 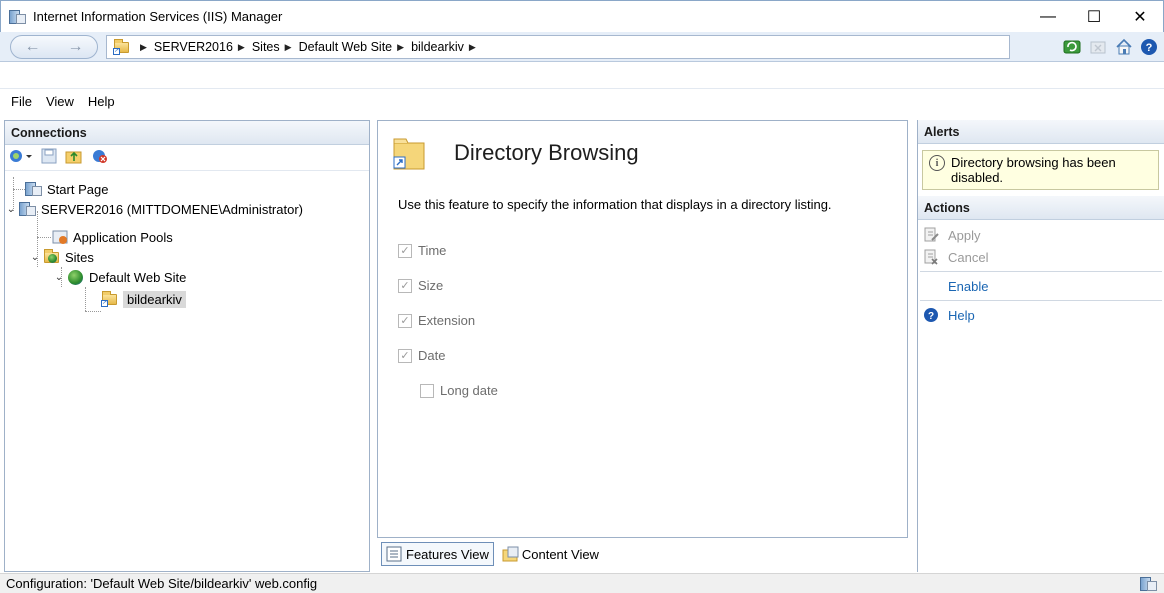 I want to click on tree-item-server: ⌄ SERVER2016 (MITTDOMENE\Administrator), so click(x=154, y=209).